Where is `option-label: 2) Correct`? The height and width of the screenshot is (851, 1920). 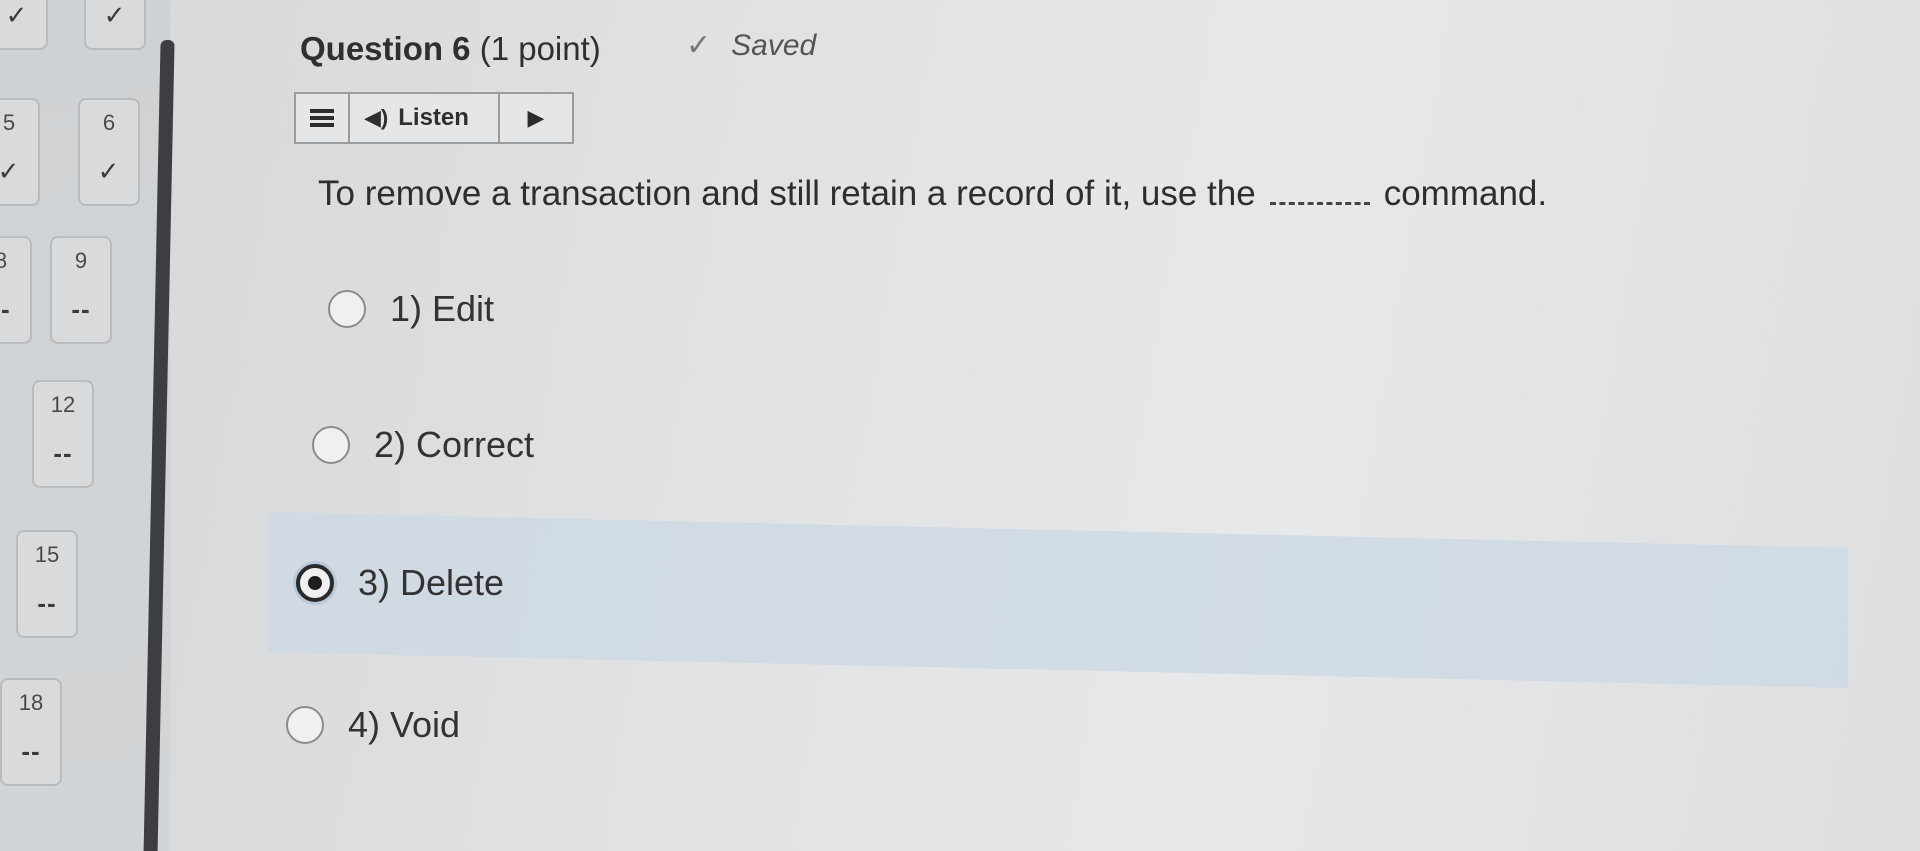 option-label: 2) Correct is located at coordinates (454, 444).